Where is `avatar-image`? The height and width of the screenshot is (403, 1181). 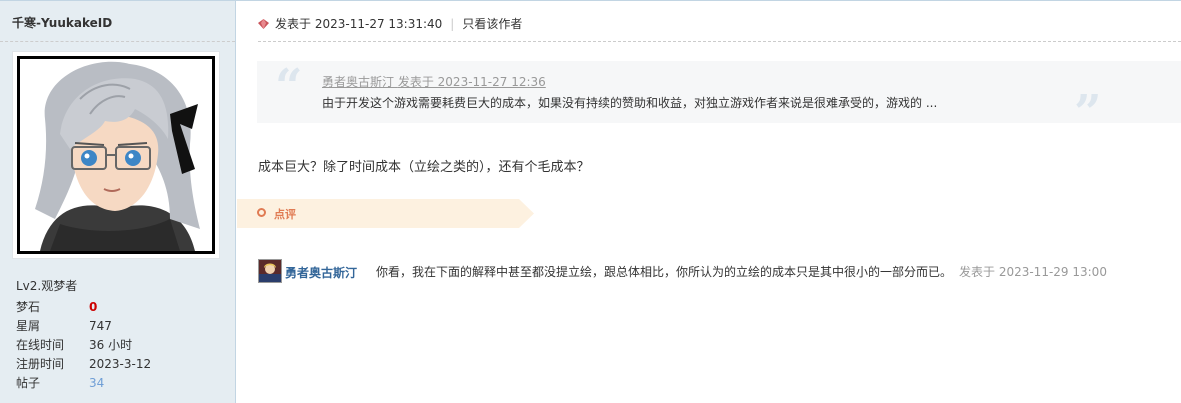 avatar-image is located at coordinates (116, 155).